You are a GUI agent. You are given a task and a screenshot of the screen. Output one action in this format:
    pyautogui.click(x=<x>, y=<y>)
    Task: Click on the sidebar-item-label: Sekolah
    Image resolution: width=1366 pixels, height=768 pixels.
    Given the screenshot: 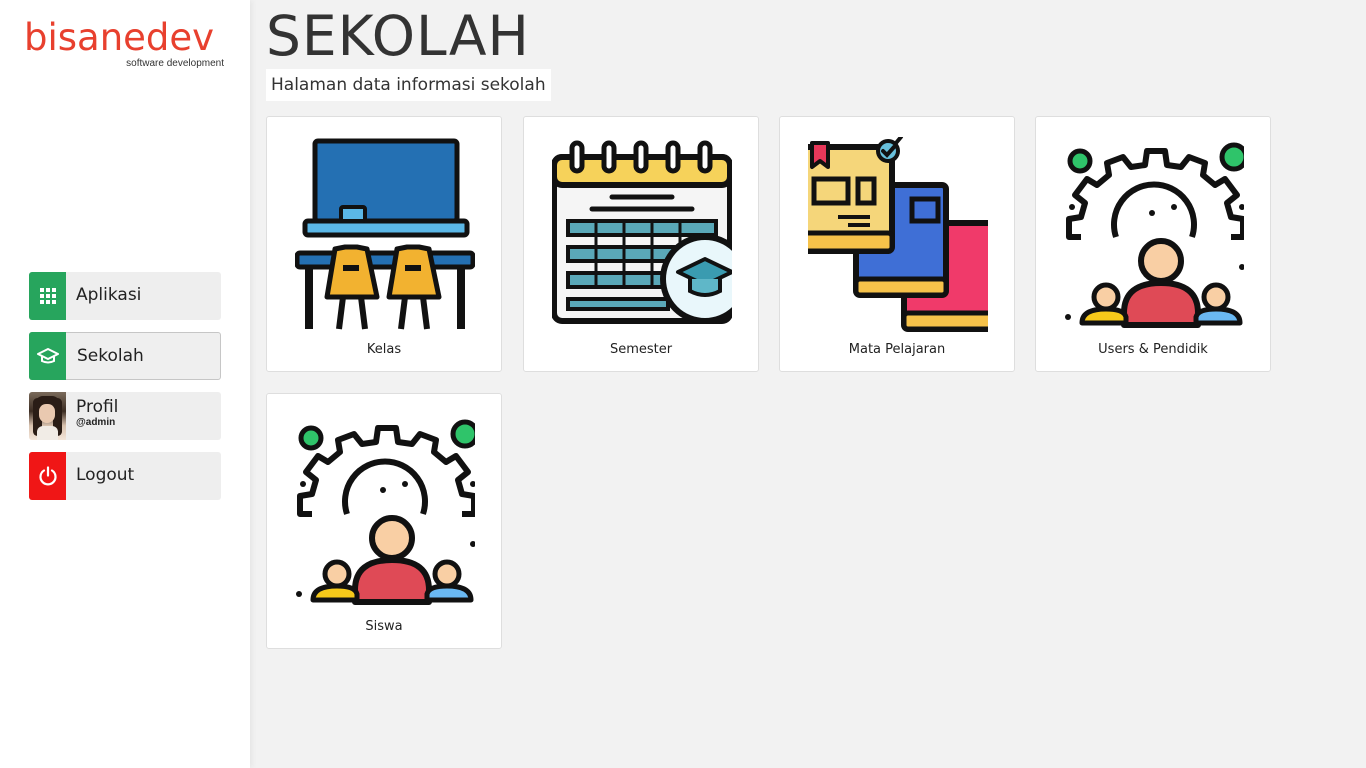 What is the action you would take?
    pyautogui.click(x=110, y=356)
    